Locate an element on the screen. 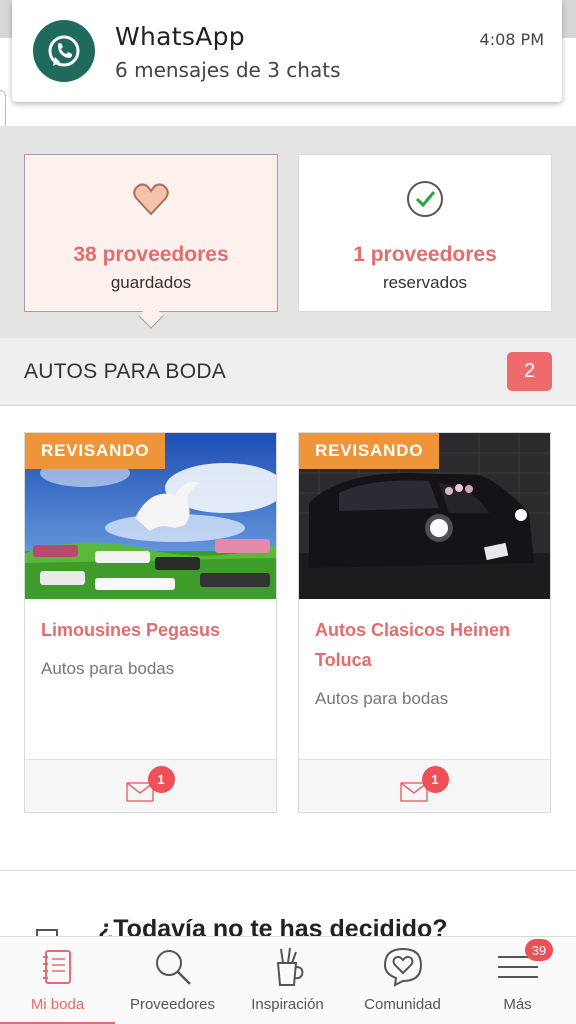 The height and width of the screenshot is (1024, 576). booked-count: 1 proveedores is located at coordinates (425, 254).